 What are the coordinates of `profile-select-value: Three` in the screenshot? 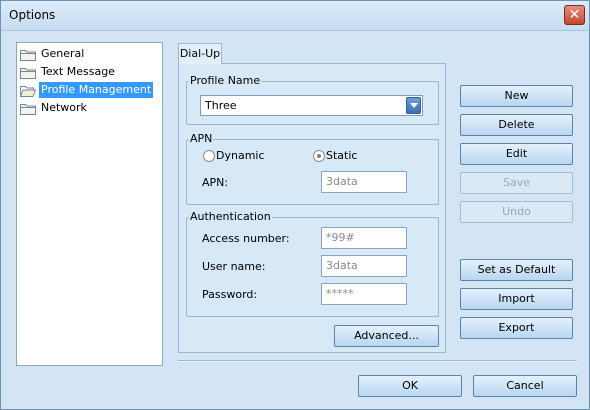 It's located at (221, 105).